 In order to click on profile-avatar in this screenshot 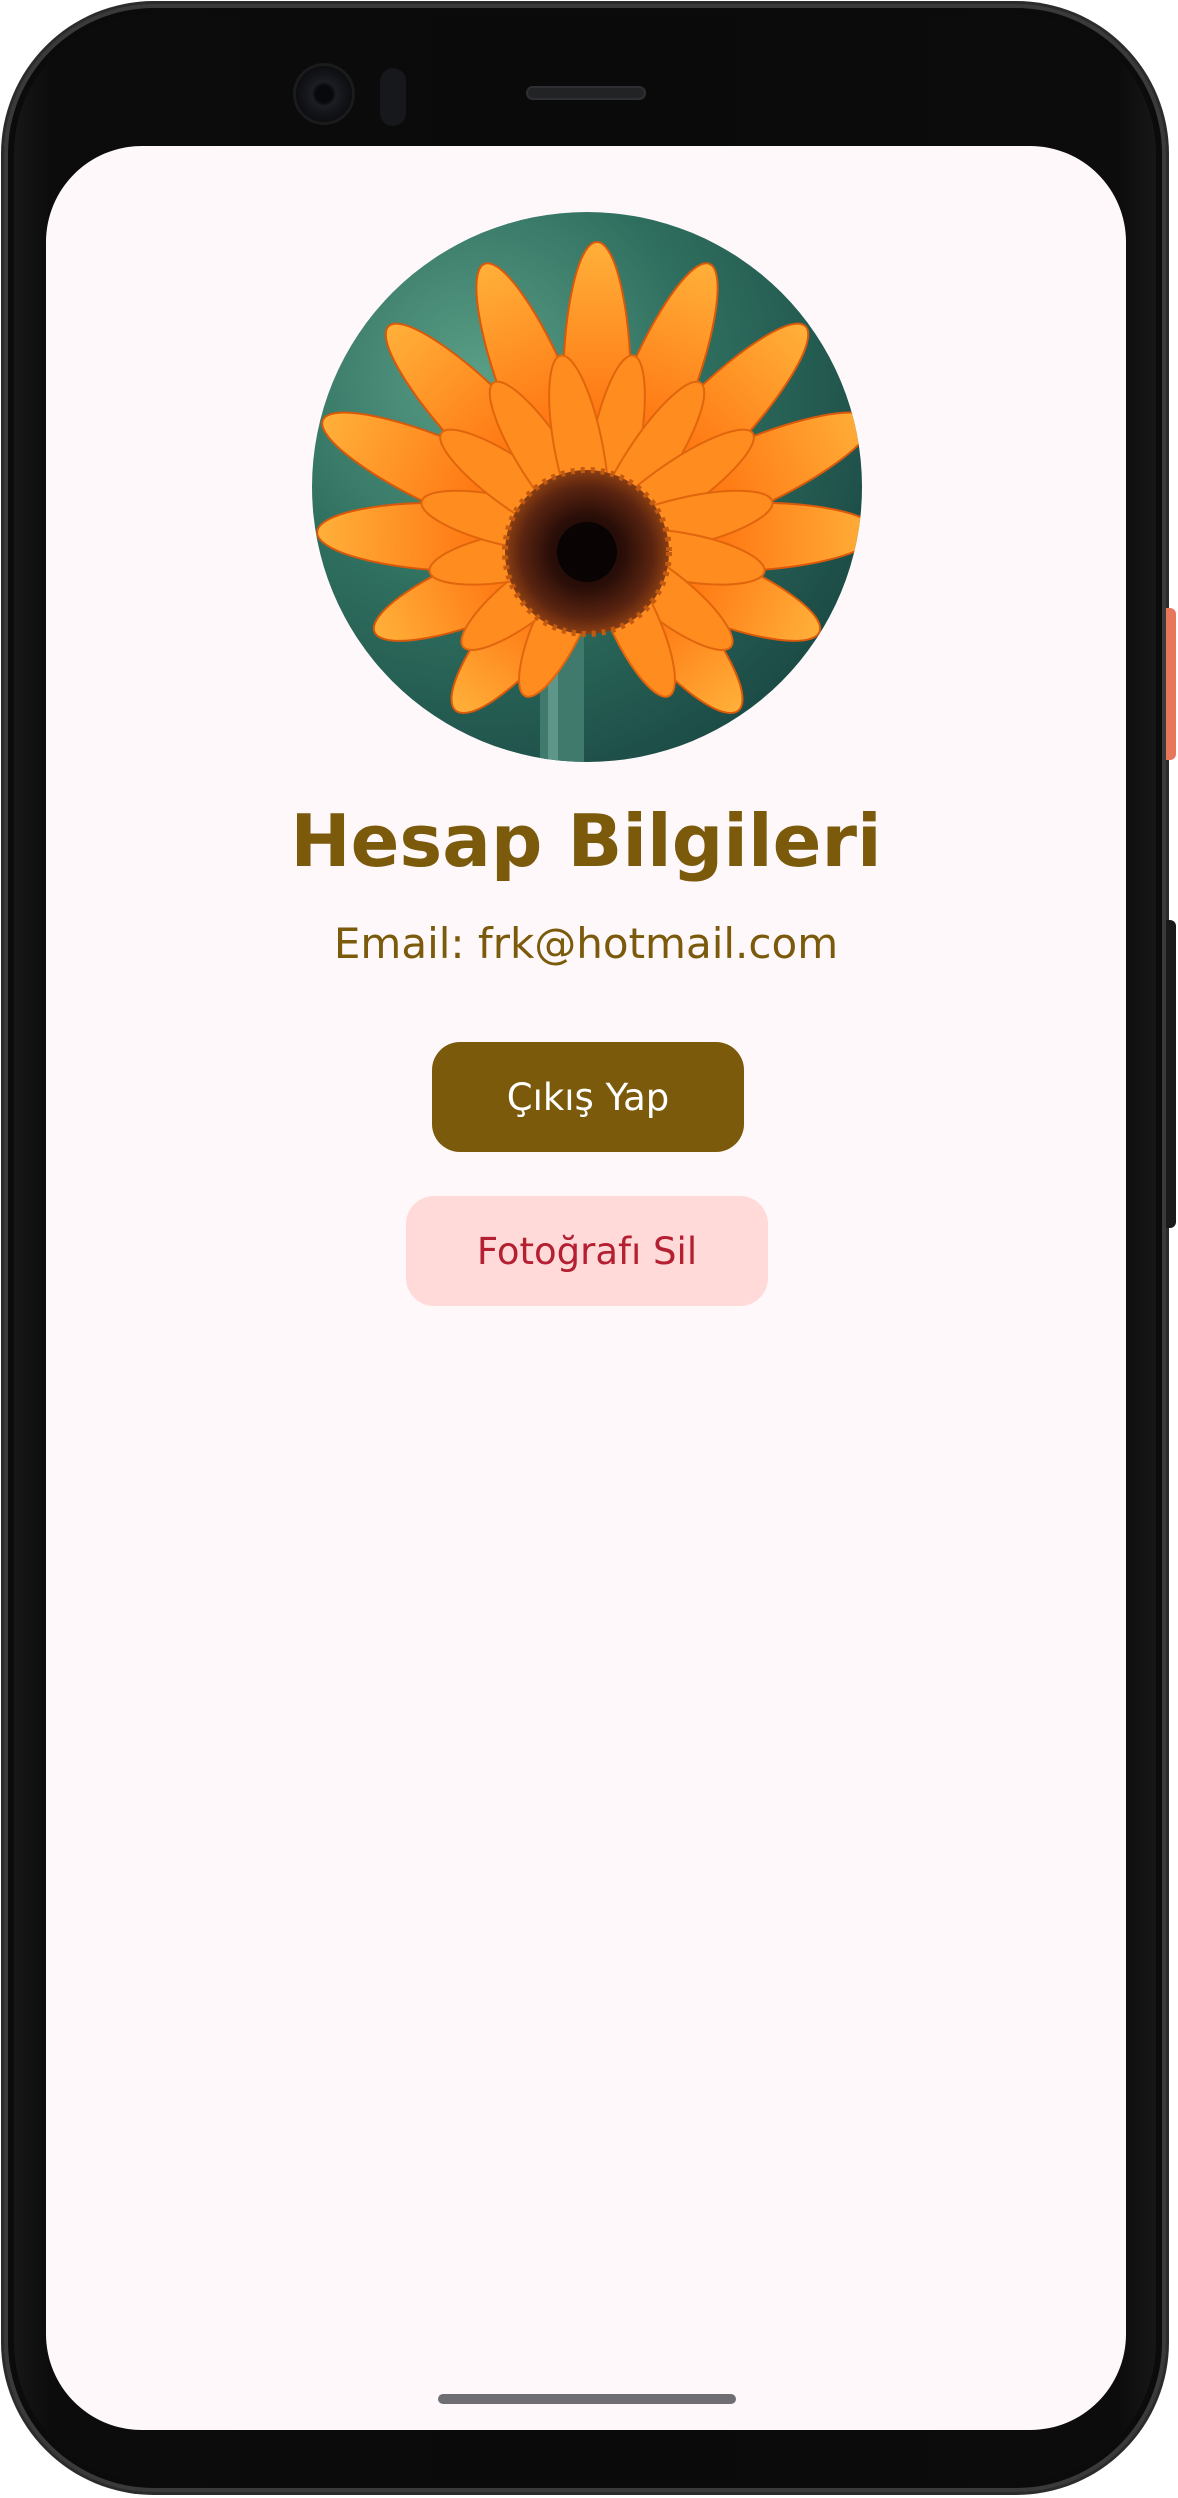, I will do `click(587, 487)`.